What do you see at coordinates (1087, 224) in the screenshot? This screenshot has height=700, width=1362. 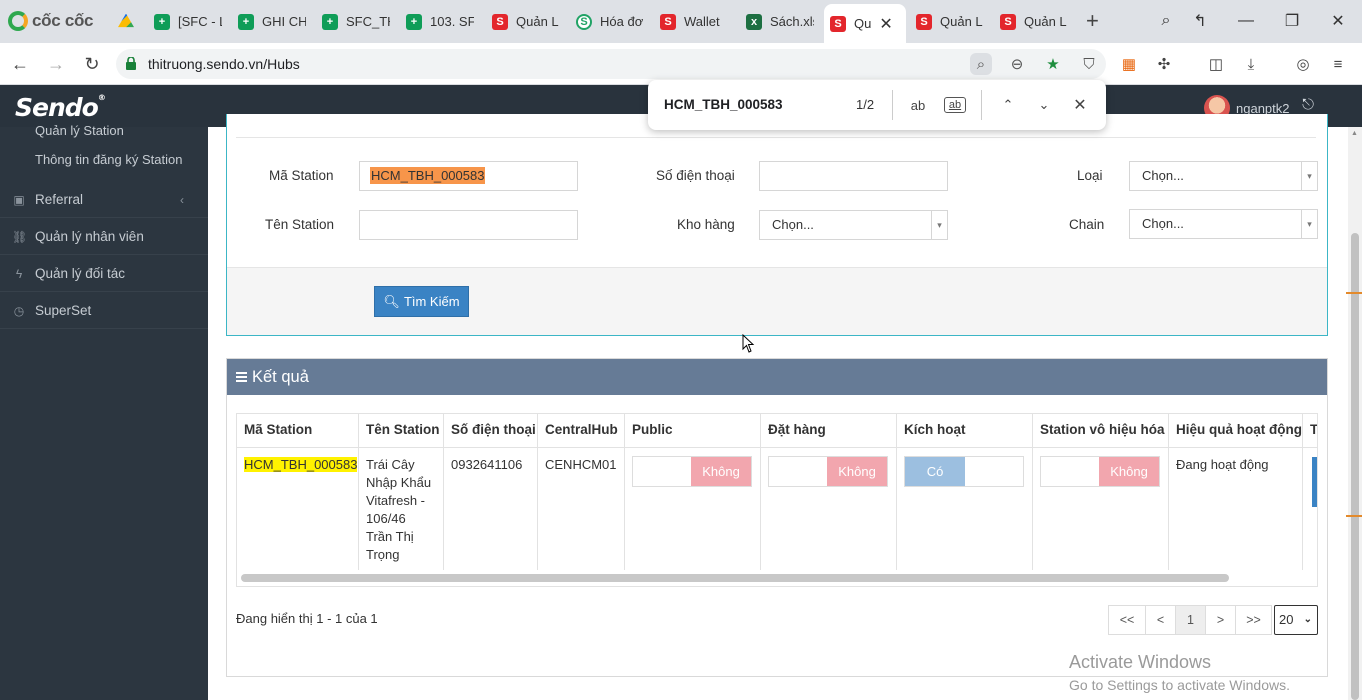 I see `chain-label: Chain` at bounding box center [1087, 224].